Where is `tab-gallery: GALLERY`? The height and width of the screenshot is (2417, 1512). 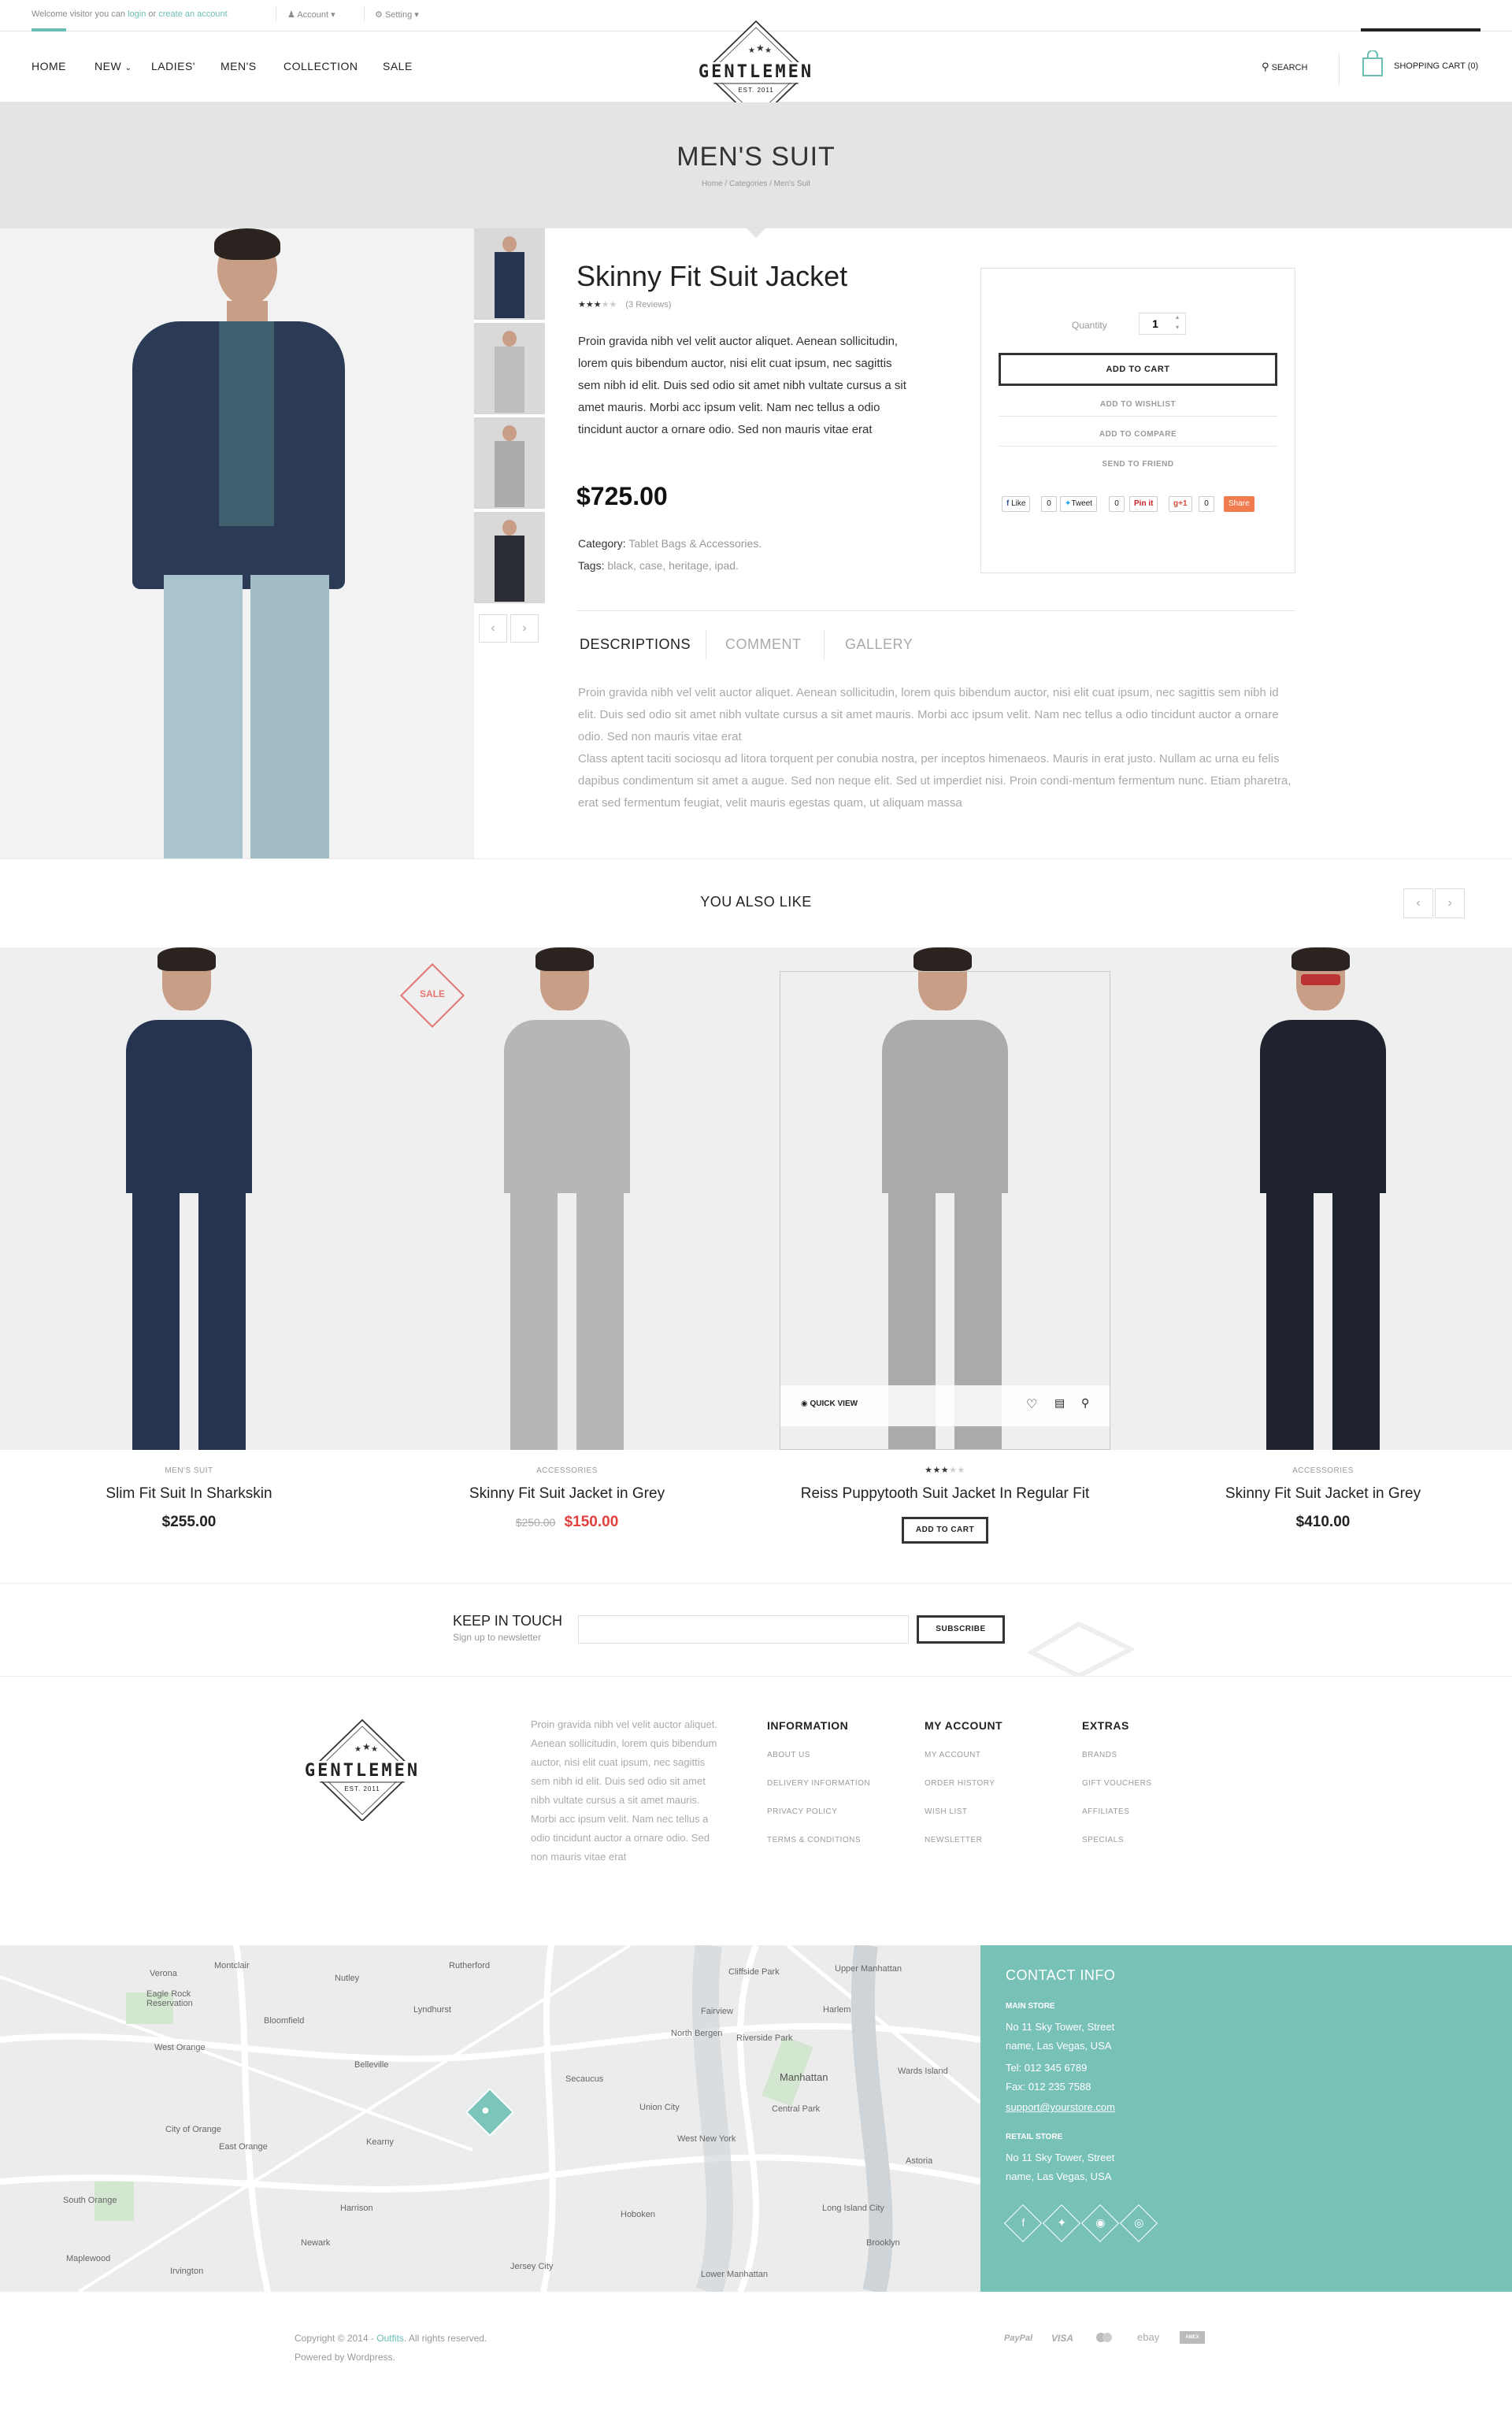
tab-gallery: GALLERY is located at coordinates (879, 644).